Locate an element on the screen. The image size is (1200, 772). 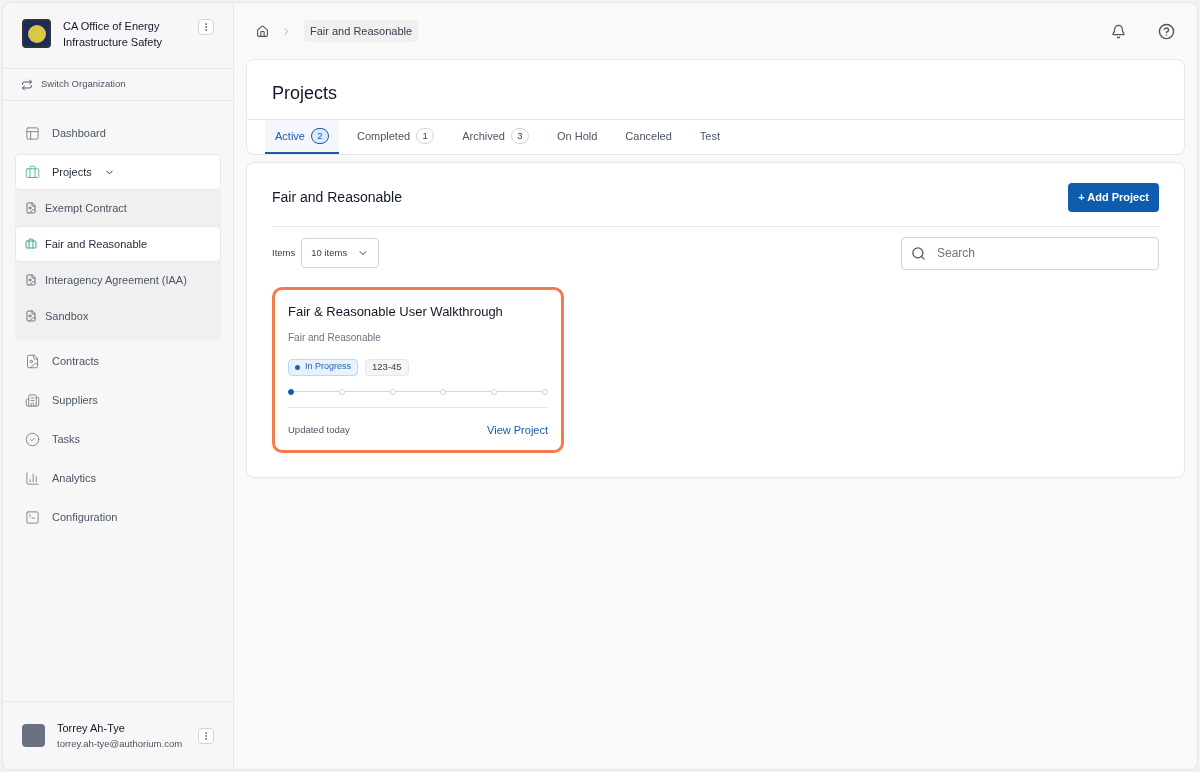
search-icon is located at coordinates (918, 253).